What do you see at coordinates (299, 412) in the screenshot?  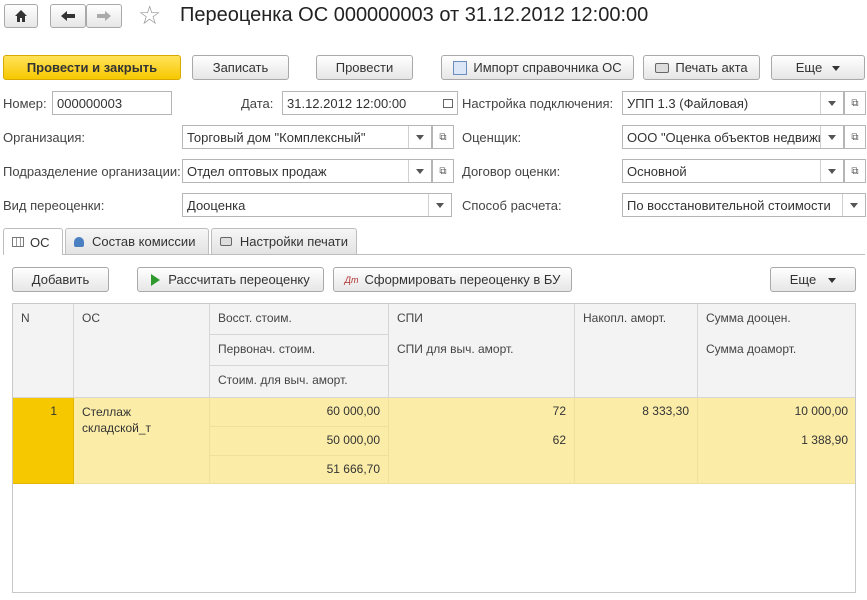 I see `cell-restore-cost: 60 000,00` at bounding box center [299, 412].